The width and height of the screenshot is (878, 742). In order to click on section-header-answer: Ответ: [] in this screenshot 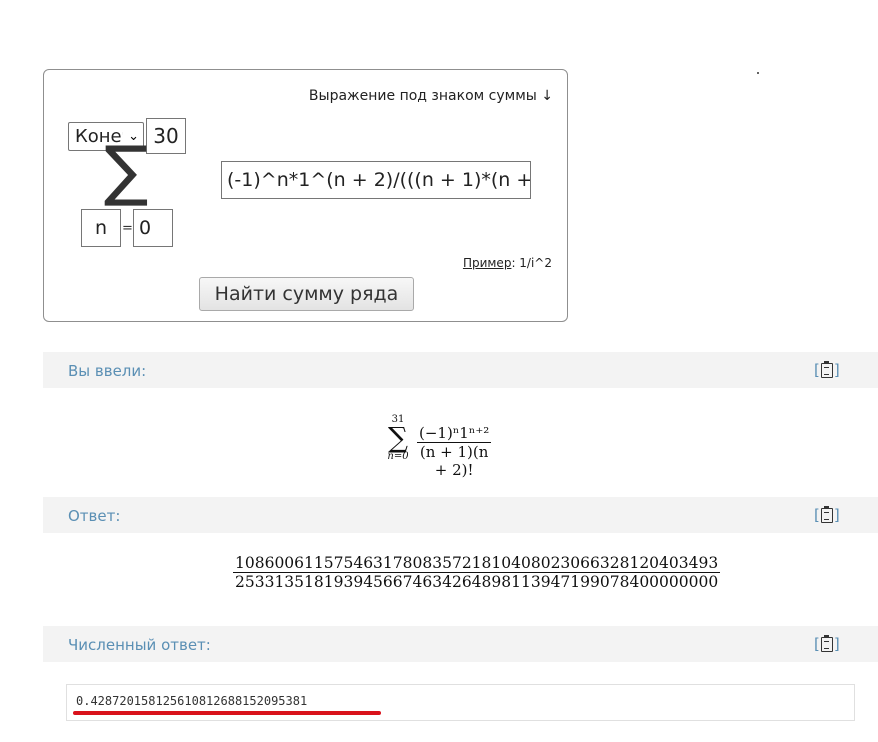, I will do `click(460, 515)`.